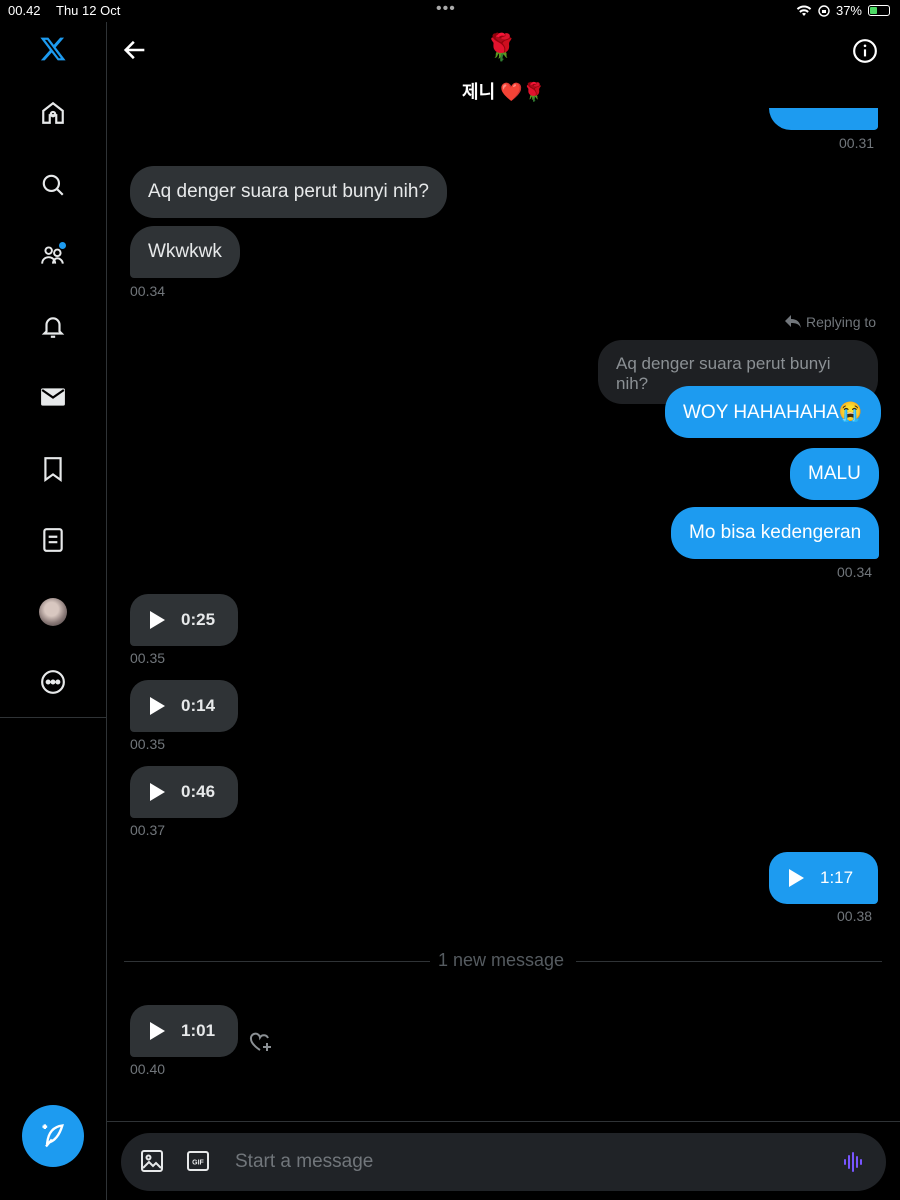 This screenshot has width=900, height=1200. I want to click on replying-to-label: Replying to, so click(830, 322).